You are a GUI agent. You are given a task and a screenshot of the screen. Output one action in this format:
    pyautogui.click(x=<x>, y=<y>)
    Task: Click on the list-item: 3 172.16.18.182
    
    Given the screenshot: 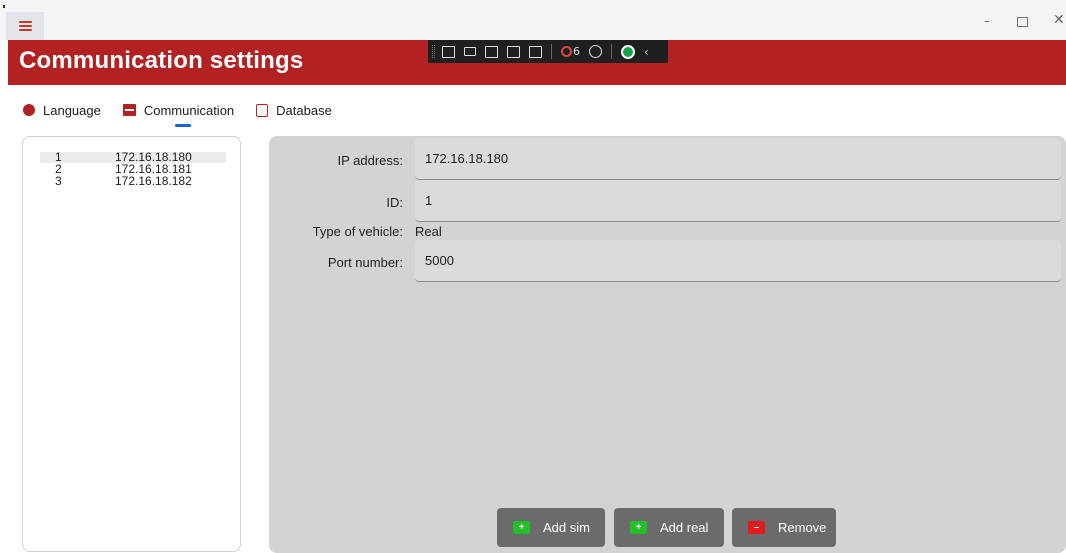 What is the action you would take?
    pyautogui.click(x=133, y=181)
    